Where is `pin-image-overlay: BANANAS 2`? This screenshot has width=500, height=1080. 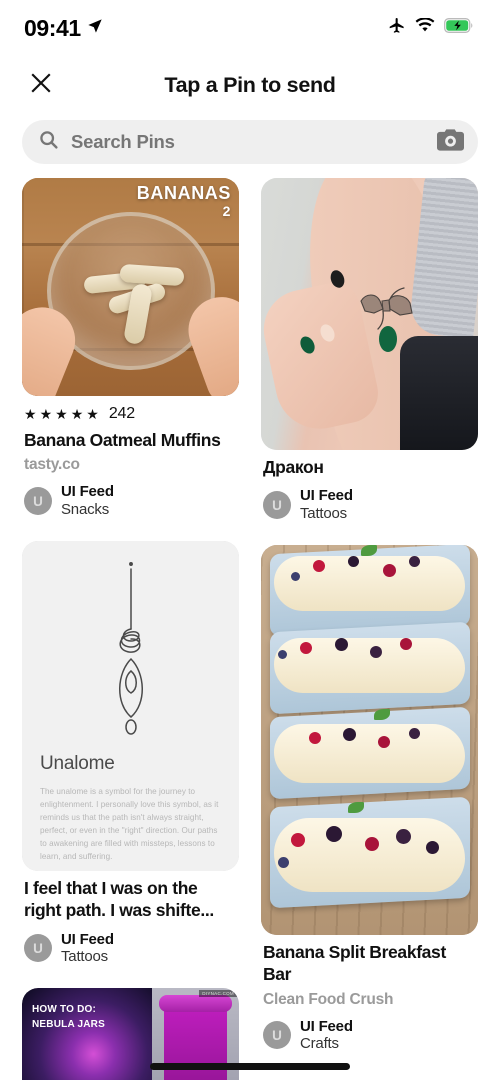 pin-image-overlay: BANANAS 2 is located at coordinates (184, 201).